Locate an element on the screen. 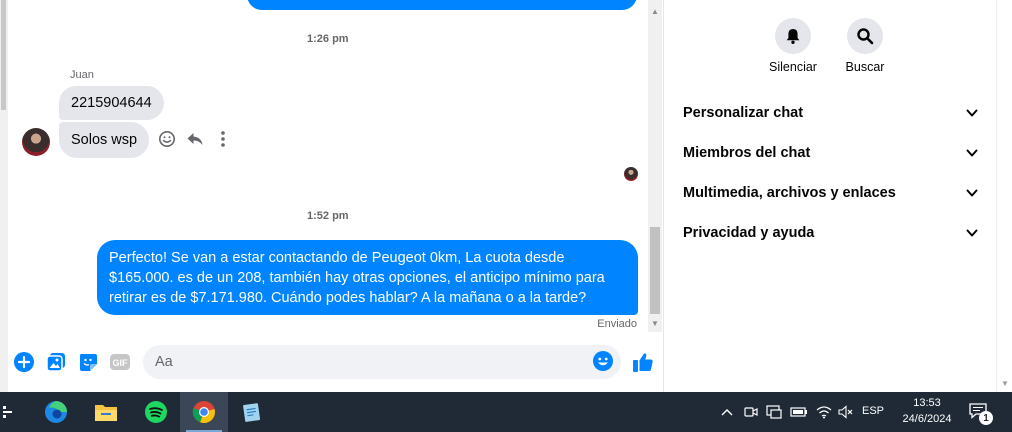 The height and width of the screenshot is (432, 1012). page-scrollbar: ▼ is located at coordinates (1004, 196).